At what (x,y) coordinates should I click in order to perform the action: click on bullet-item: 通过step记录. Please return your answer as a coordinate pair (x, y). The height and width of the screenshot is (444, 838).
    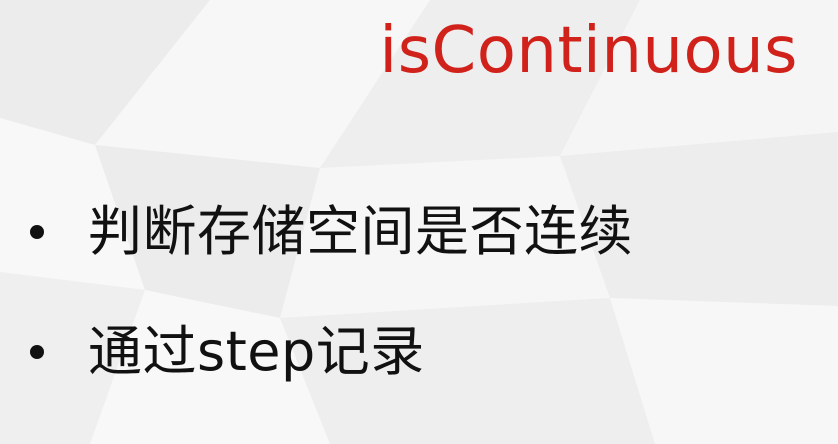
    Looking at the image, I should click on (331, 352).